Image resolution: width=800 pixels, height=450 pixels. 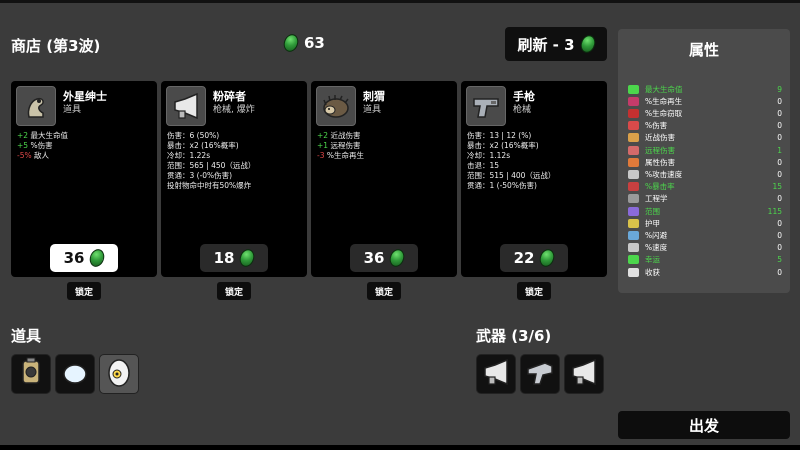 I want to click on attribute-name: %闪避, so click(x=656, y=235).